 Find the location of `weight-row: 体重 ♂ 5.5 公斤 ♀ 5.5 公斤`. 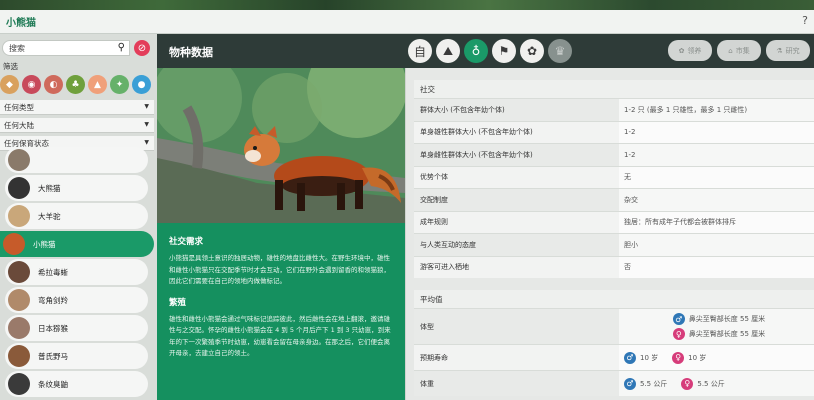

weight-row: 体重 ♂ 5.5 公斤 ♀ 5.5 公斤 is located at coordinates (614, 383).